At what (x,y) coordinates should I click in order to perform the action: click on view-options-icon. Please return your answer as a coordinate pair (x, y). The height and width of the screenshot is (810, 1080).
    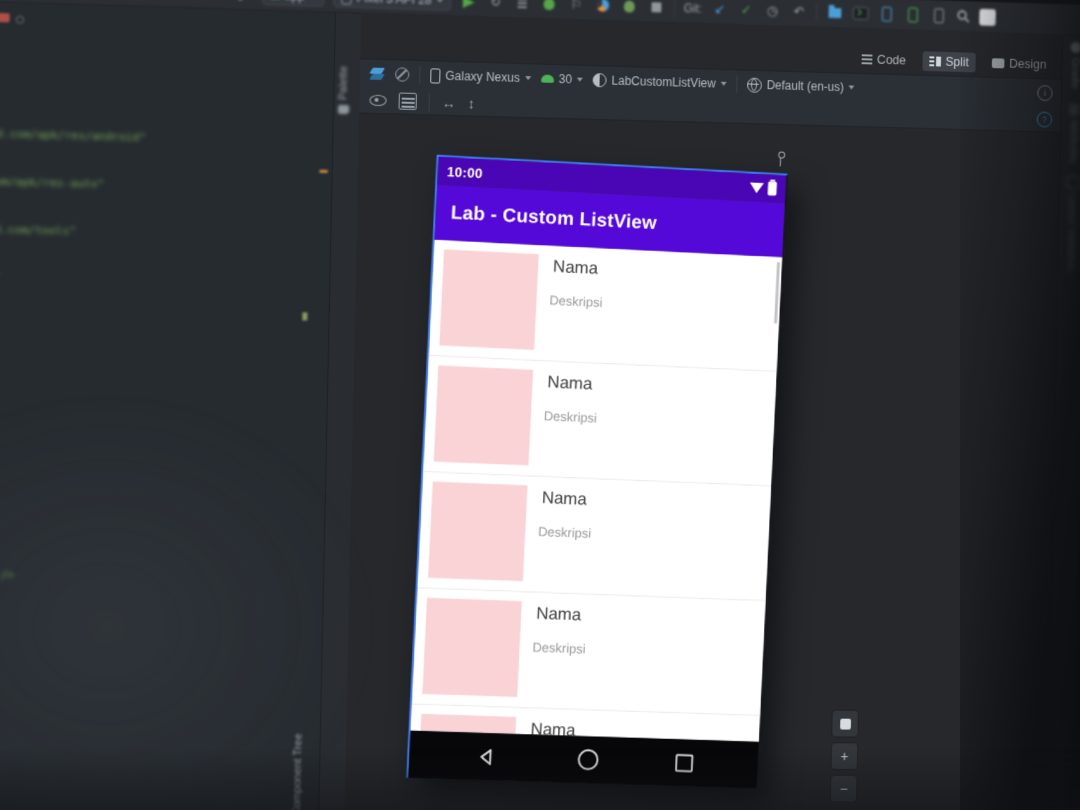
    Looking at the image, I should click on (378, 100).